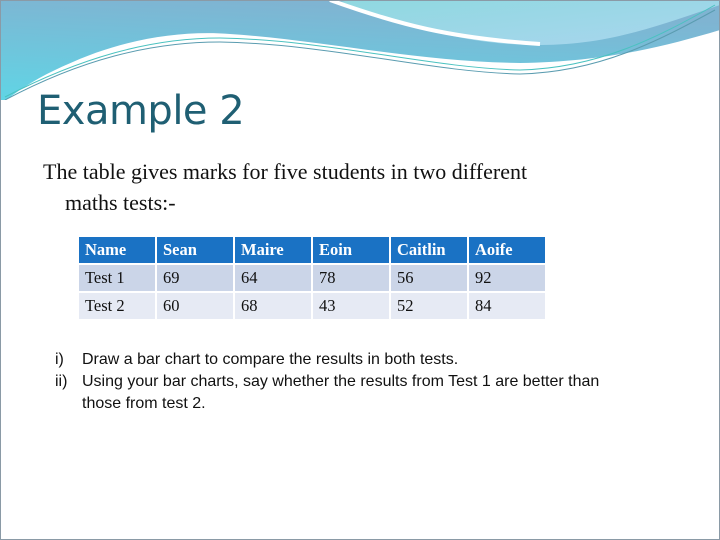 This screenshot has width=720, height=540. I want to click on header-cell: Name, so click(117, 250).